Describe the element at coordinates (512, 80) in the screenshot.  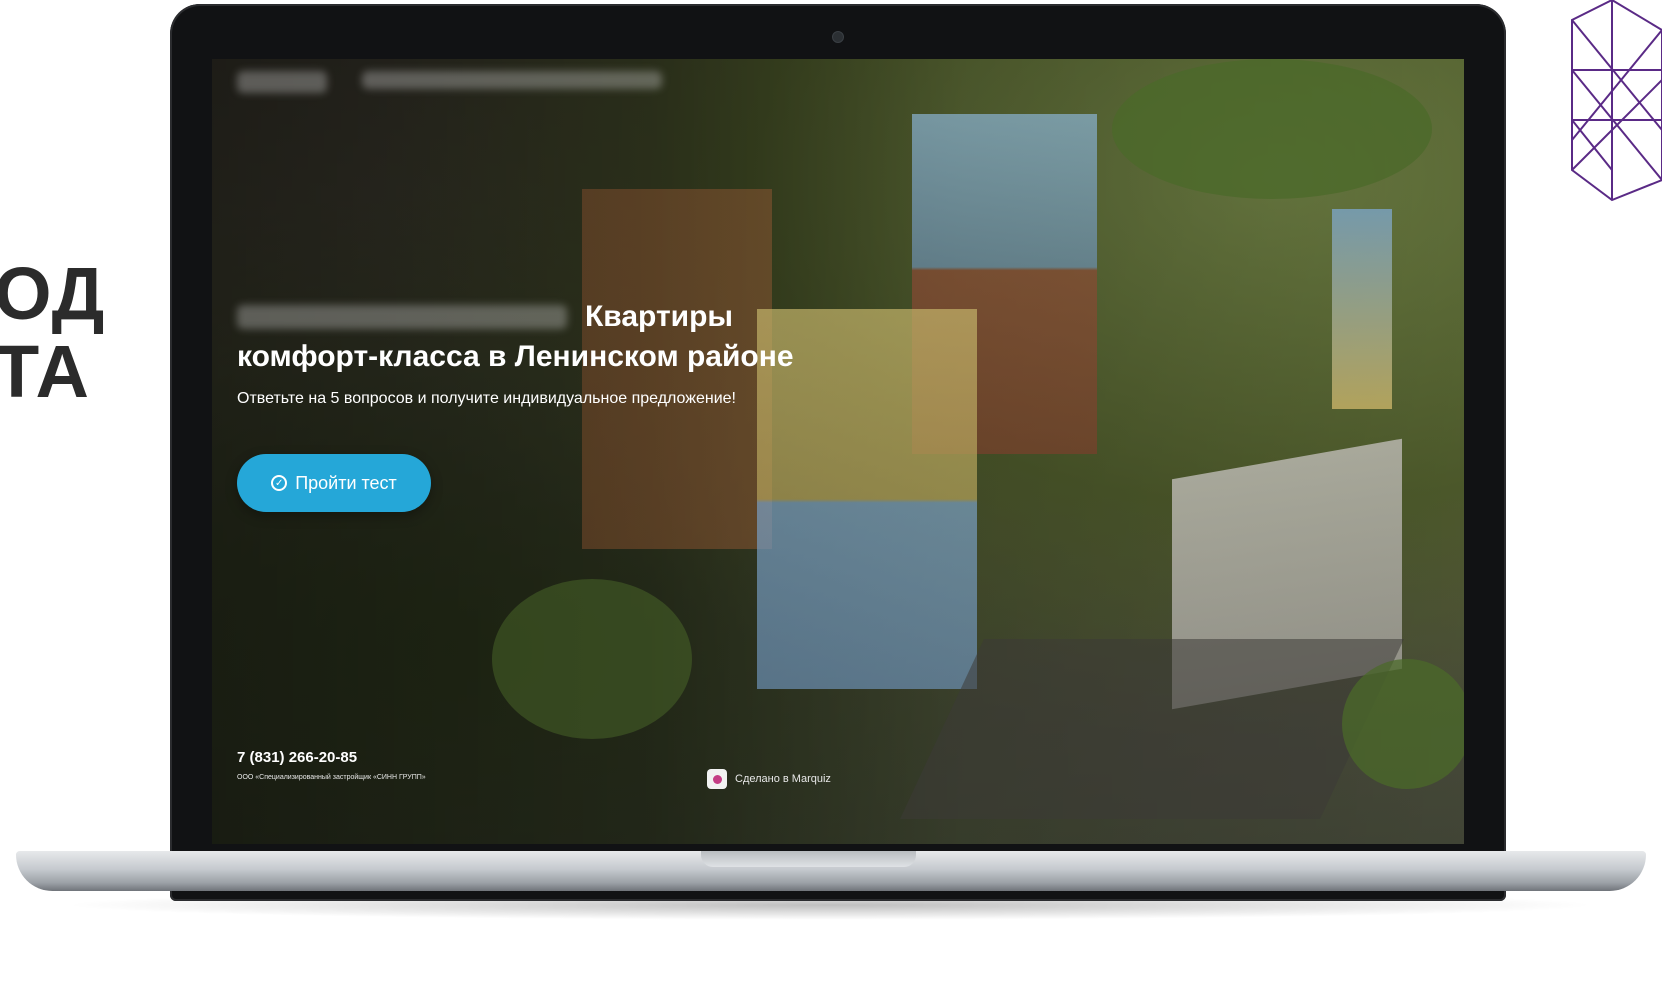
I see `blurred-header-text` at that location.